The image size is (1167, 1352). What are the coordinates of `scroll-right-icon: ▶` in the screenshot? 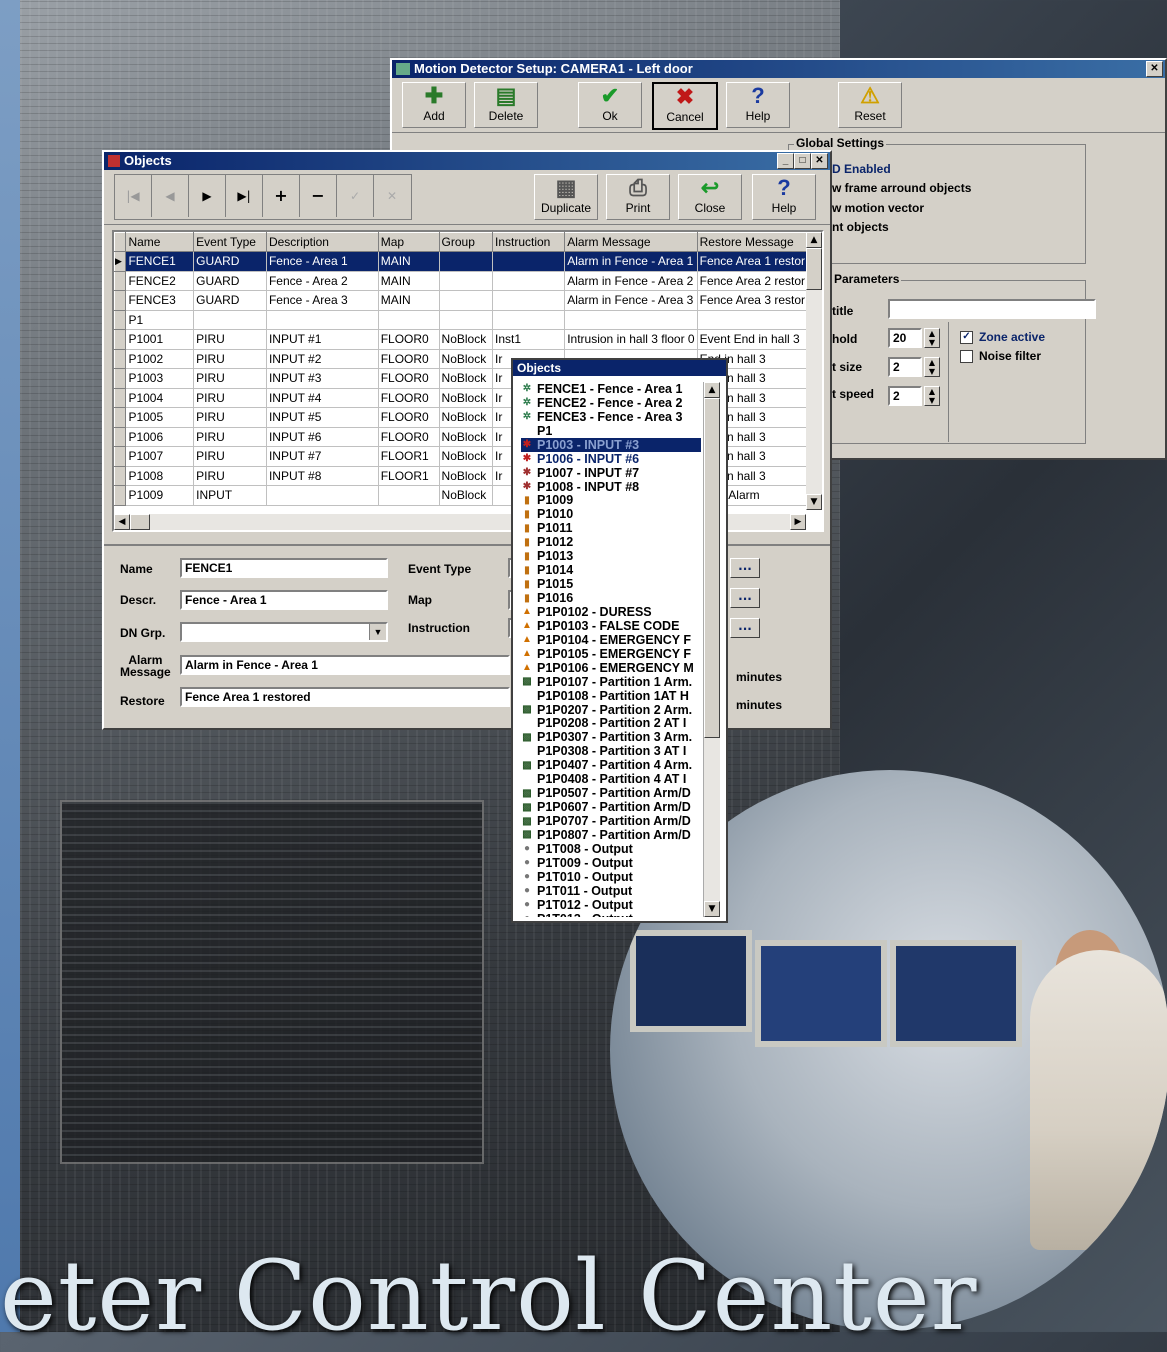 It's located at (798, 522).